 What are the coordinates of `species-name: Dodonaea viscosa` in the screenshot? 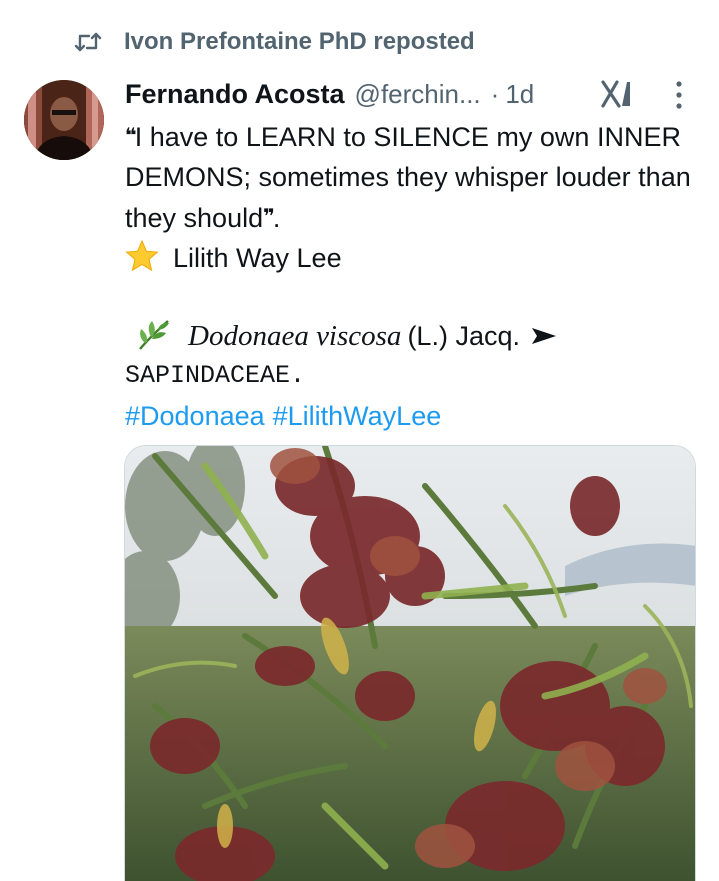 It's located at (295, 336).